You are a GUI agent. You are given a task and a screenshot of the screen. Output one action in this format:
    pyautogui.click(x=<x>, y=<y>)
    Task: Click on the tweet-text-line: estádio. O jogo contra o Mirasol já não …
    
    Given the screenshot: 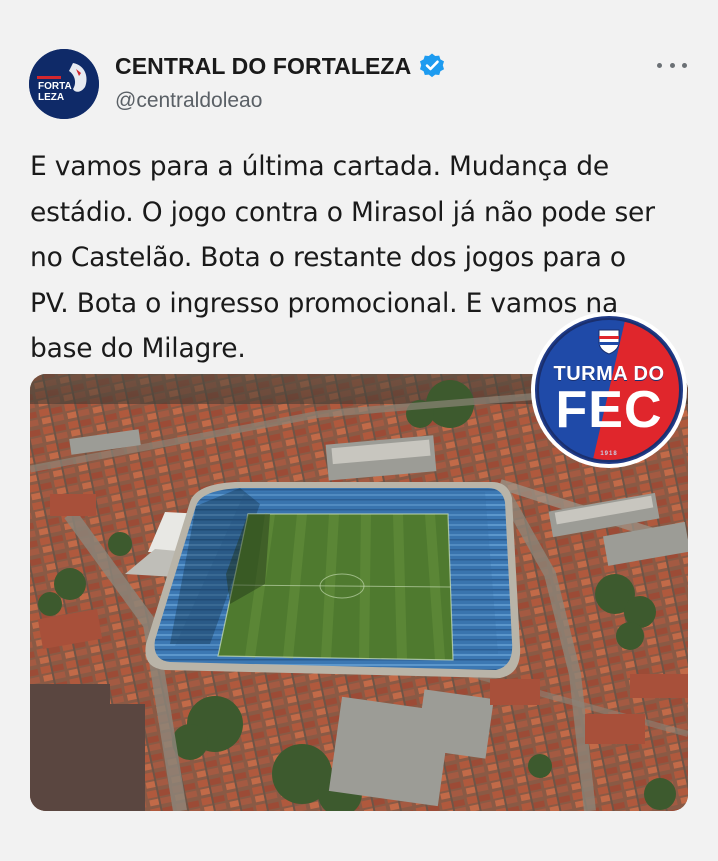 What is the action you would take?
    pyautogui.click(x=342, y=212)
    